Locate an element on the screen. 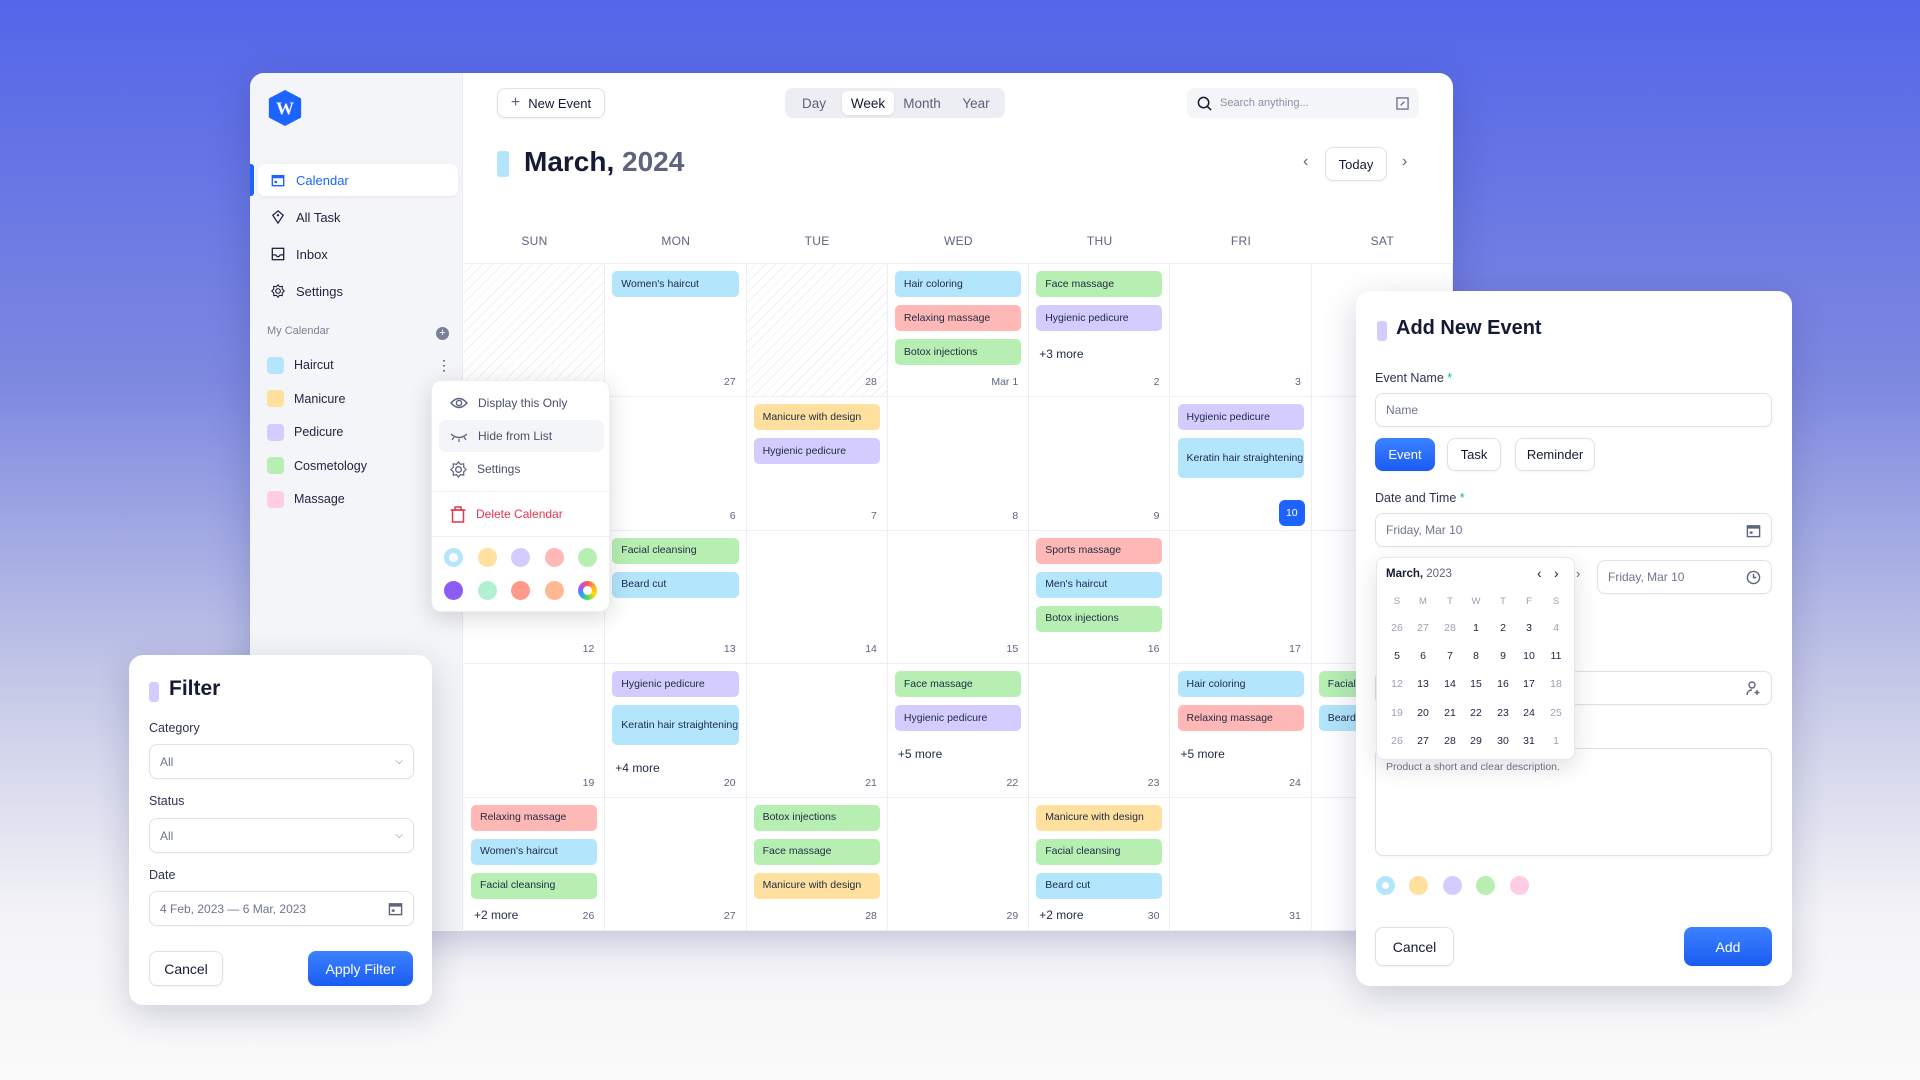 The image size is (1920, 1080). event-chip: Facial cleansing is located at coordinates (675, 550).